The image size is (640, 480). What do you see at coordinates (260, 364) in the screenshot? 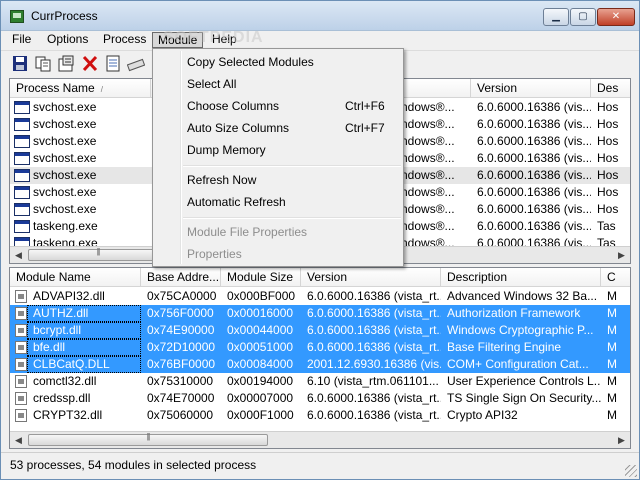
I see `module-size-cell: 0x00084000` at bounding box center [260, 364].